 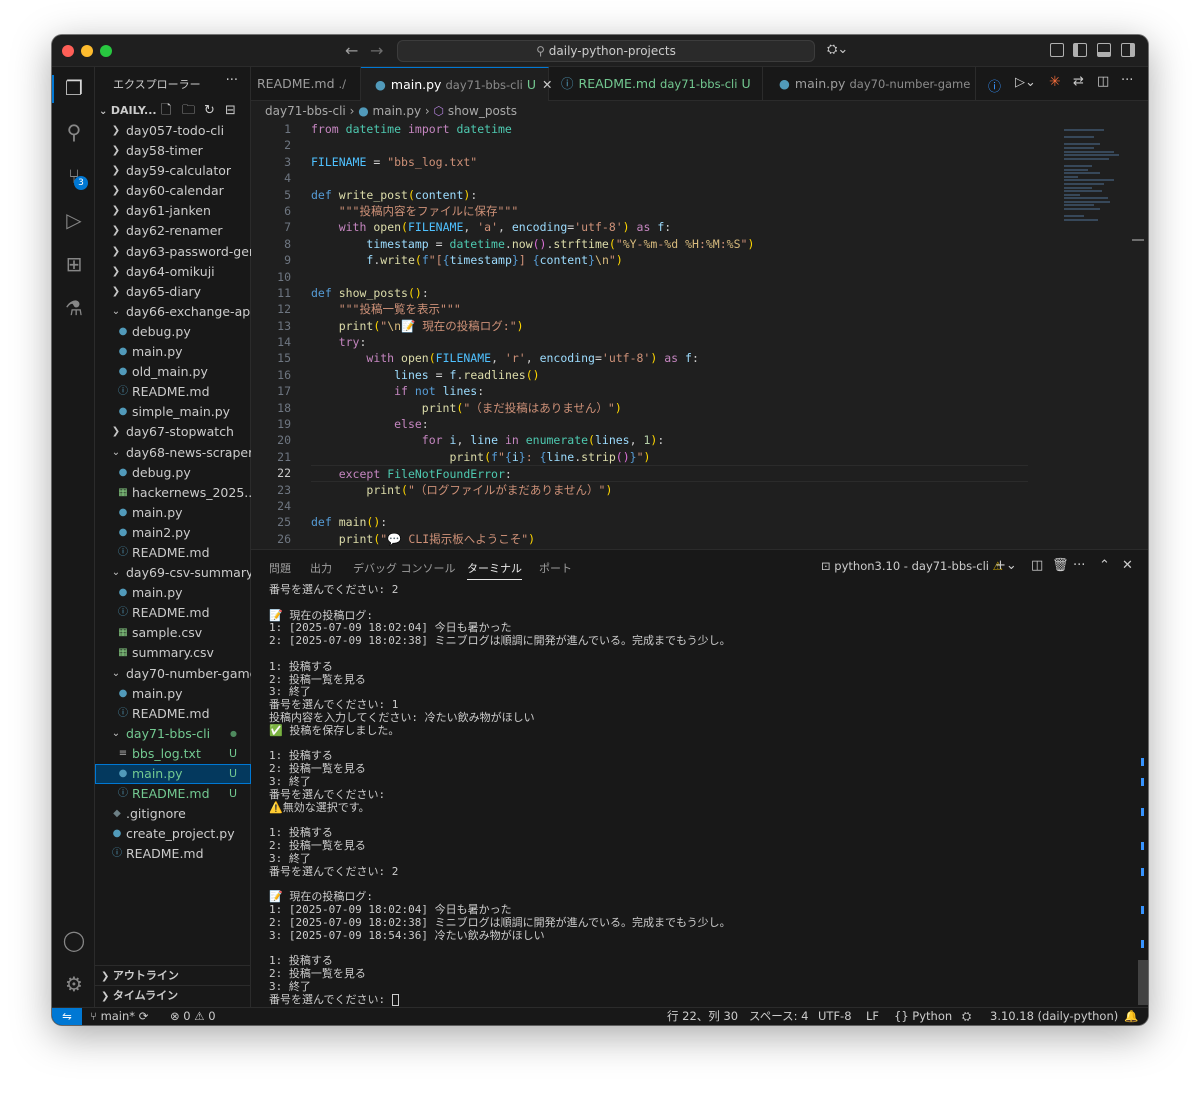 I want to click on new-folder-icon: 🗀, so click(x=188, y=111).